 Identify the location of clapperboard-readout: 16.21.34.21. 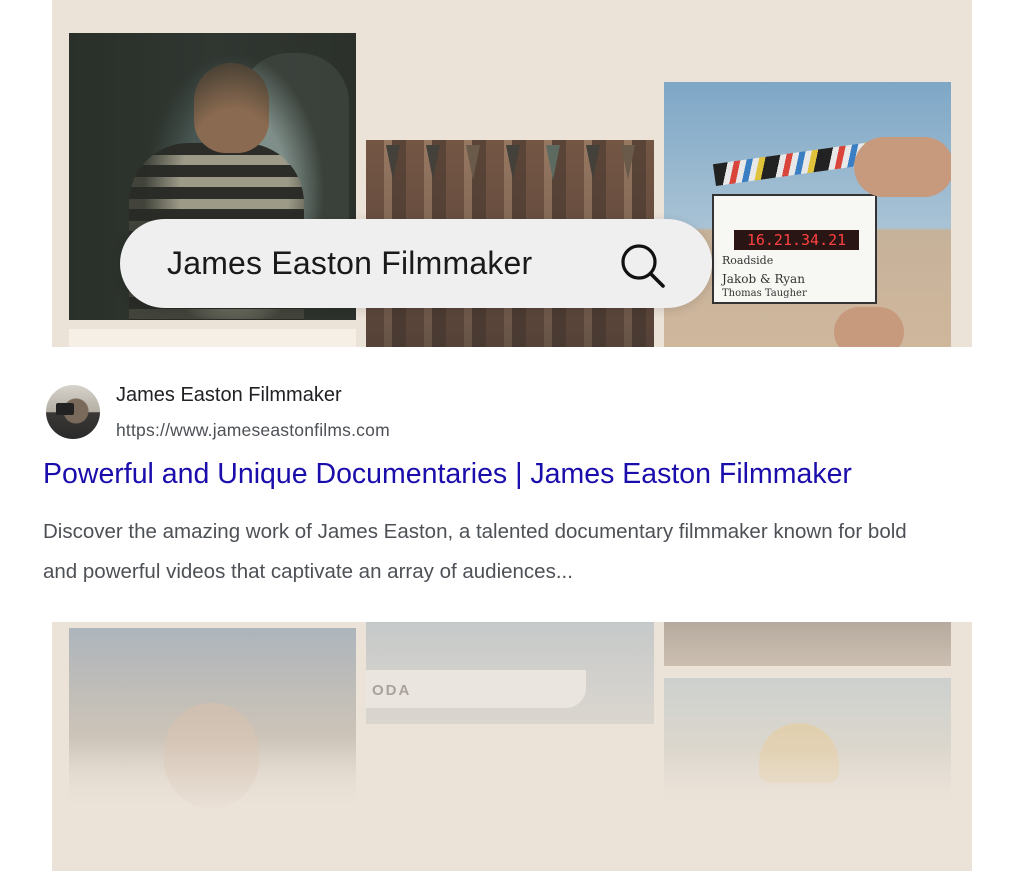
(796, 240).